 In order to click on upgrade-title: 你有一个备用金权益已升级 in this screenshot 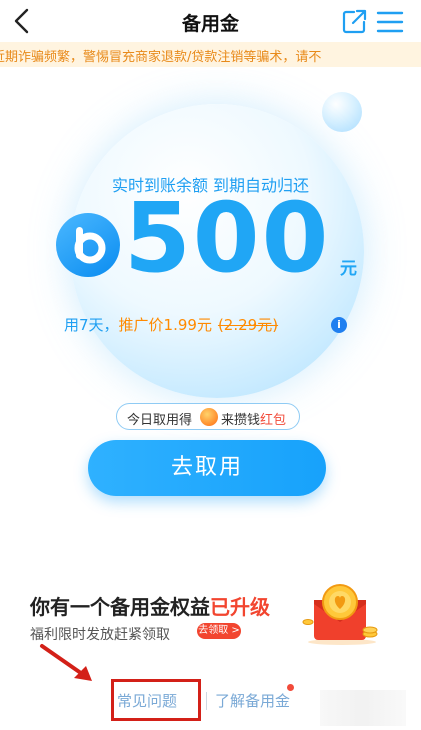, I will do `click(150, 605)`.